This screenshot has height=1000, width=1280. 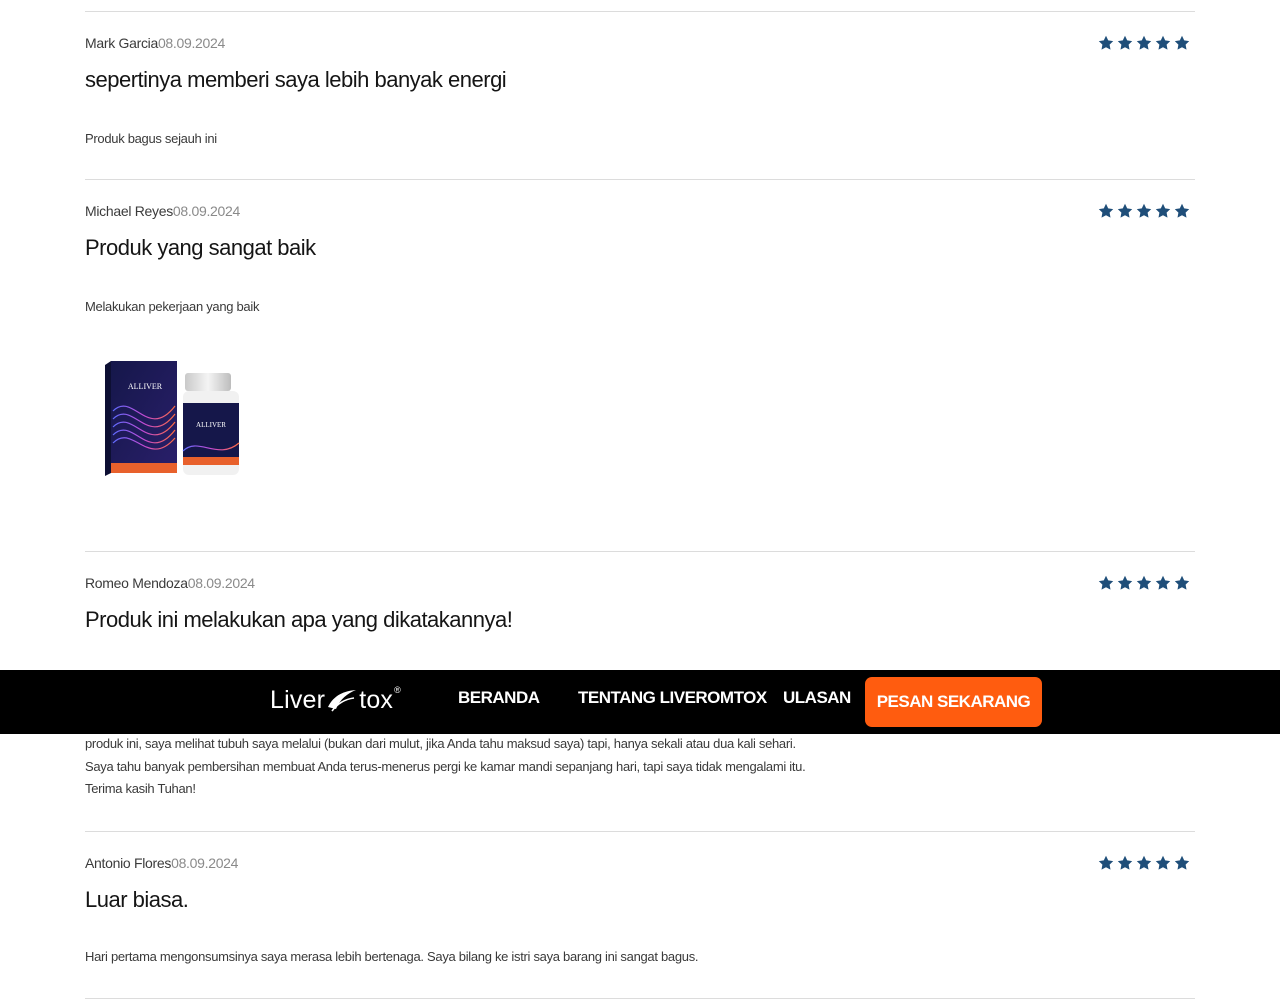 I want to click on leaf-swirl-icon, so click(x=342, y=701).